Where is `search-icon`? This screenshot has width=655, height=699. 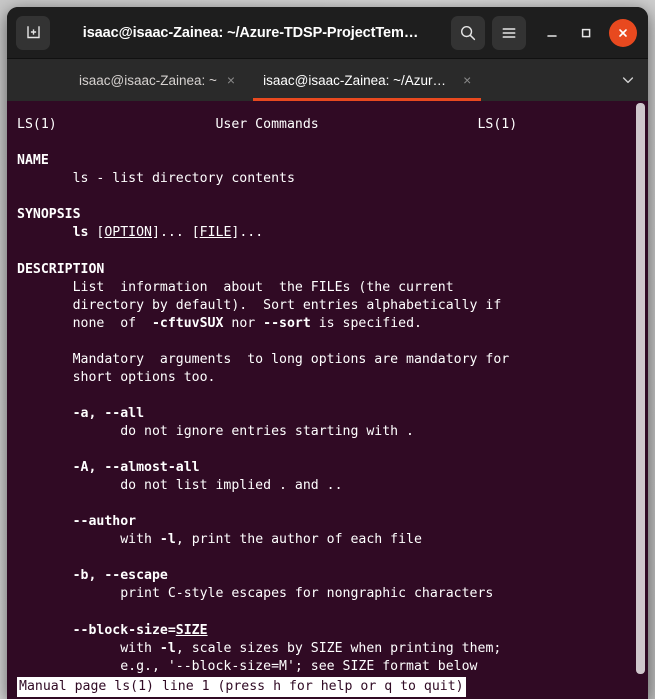
search-icon is located at coordinates (468, 33).